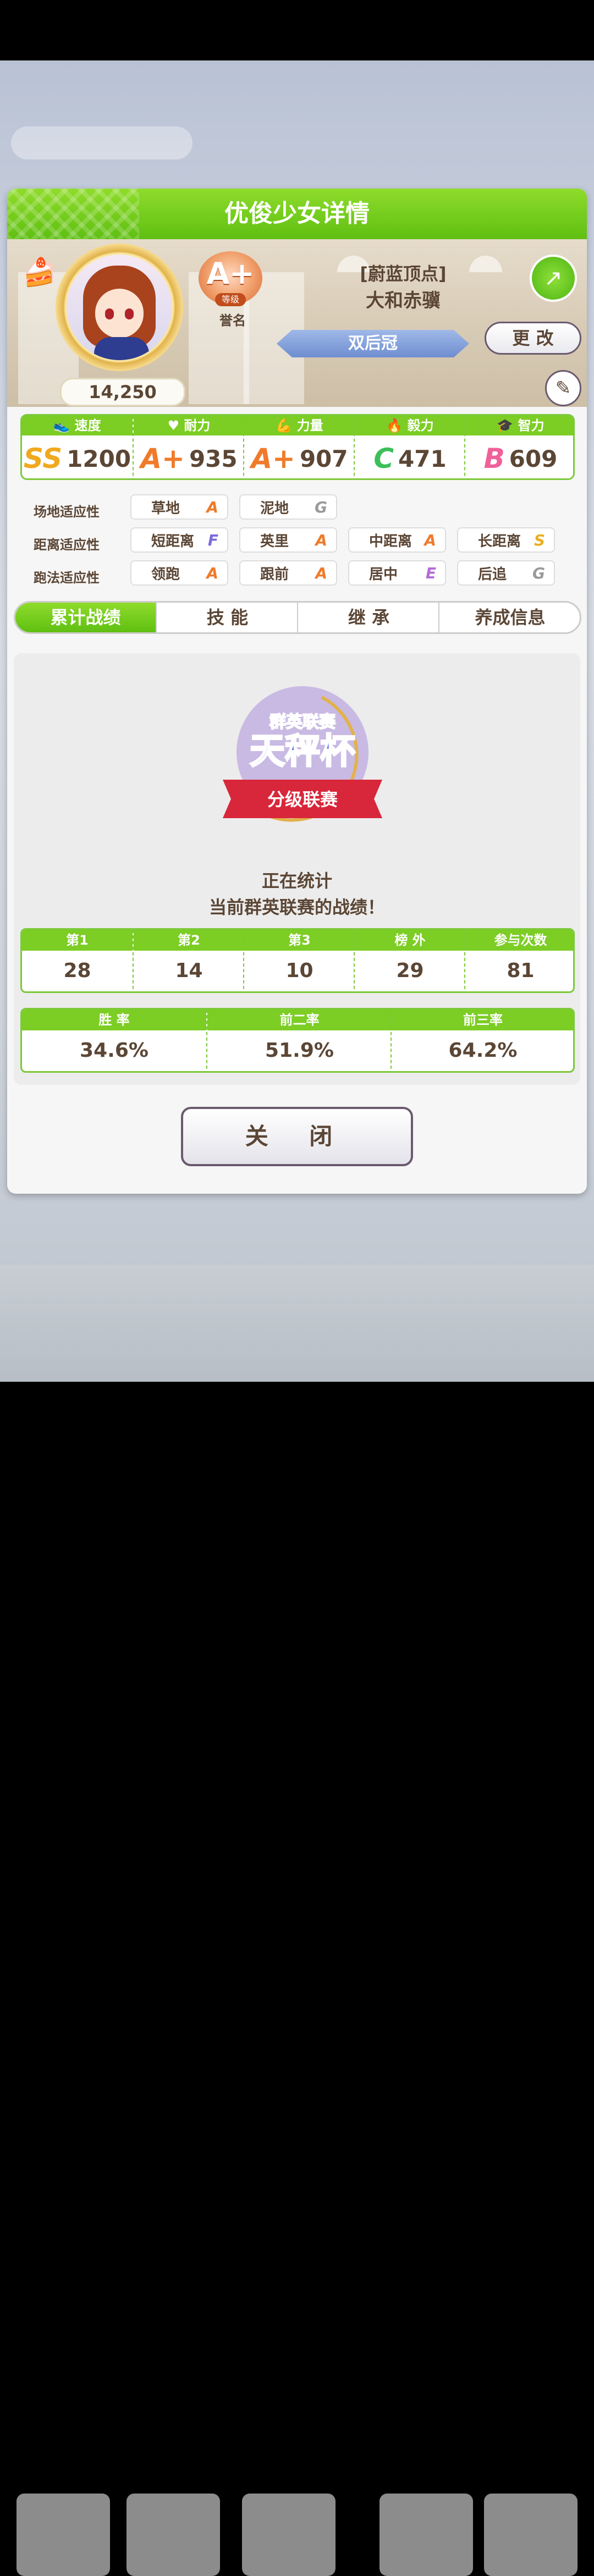  Describe the element at coordinates (299, 1050) in the screenshot. I see `rate-value: 51.9%` at that location.